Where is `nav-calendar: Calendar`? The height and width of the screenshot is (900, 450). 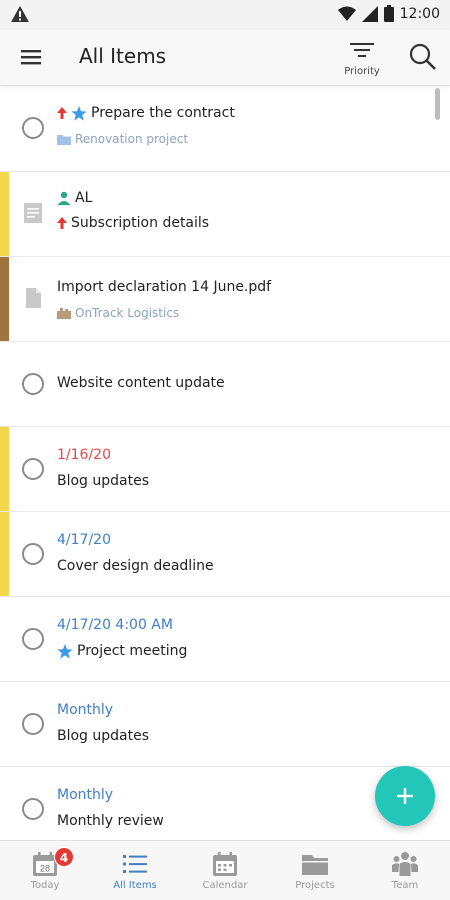
nav-calendar: Calendar is located at coordinates (225, 870).